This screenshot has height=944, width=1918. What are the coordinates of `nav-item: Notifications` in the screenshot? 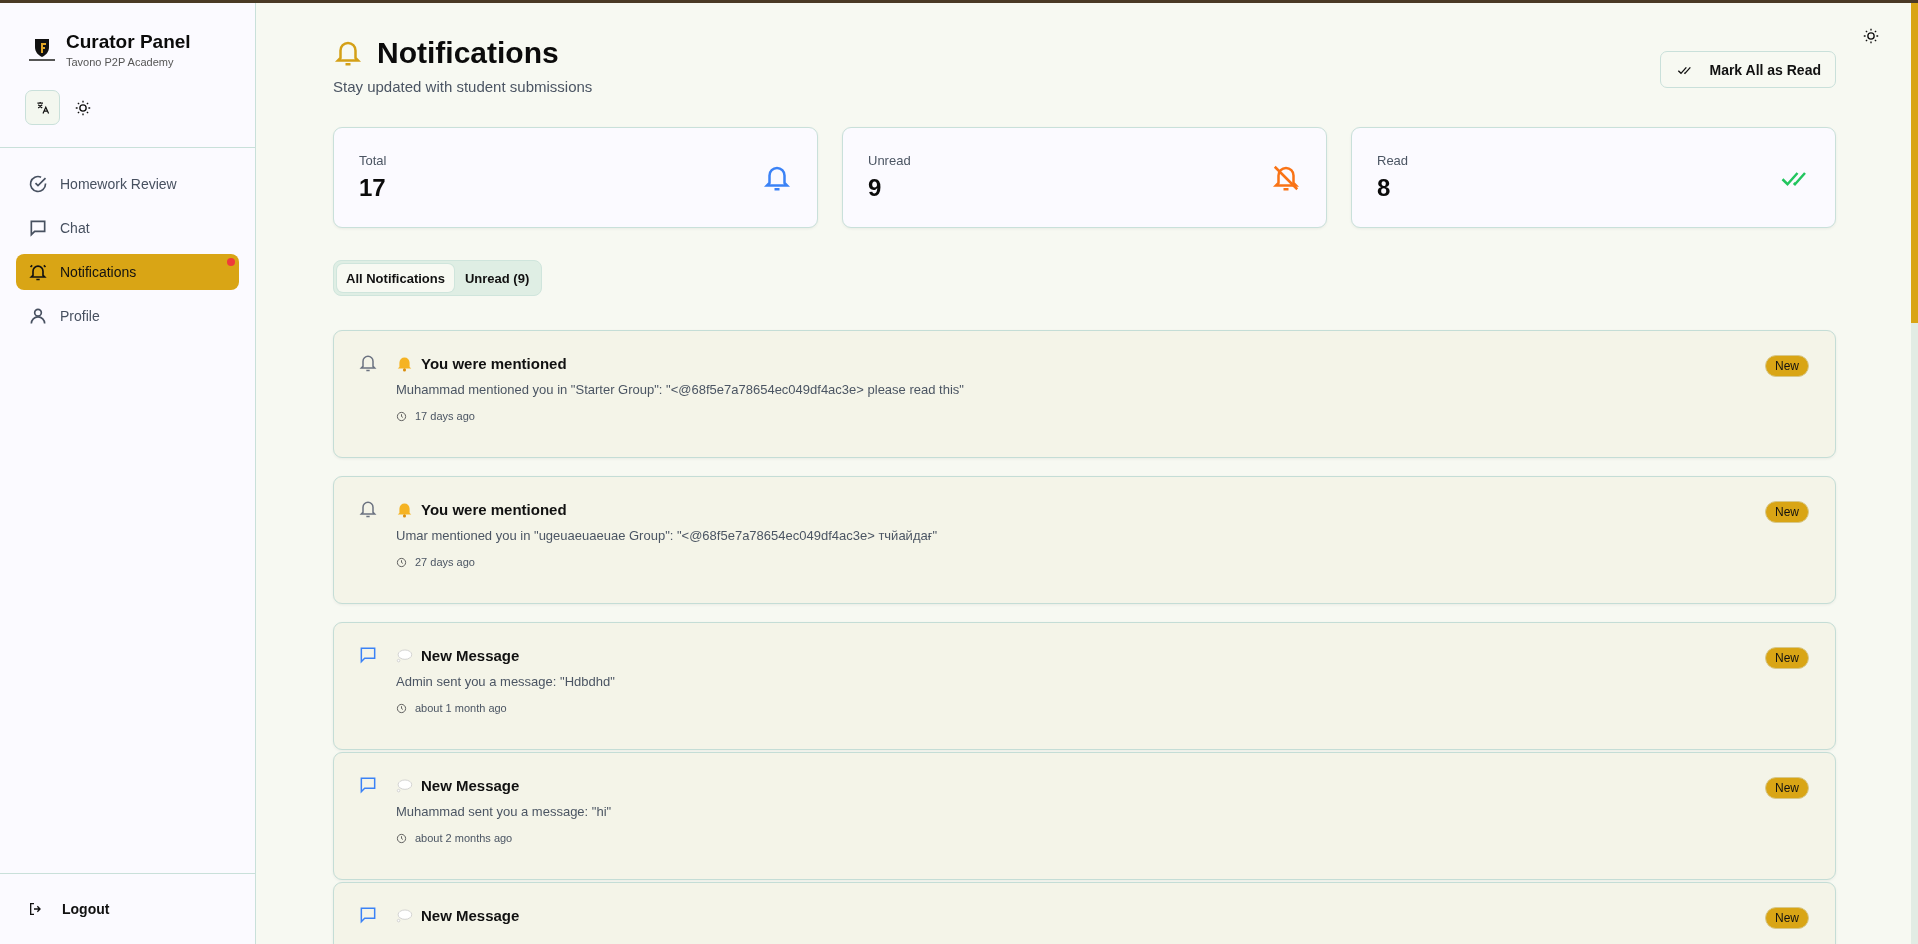 It's located at (127, 272).